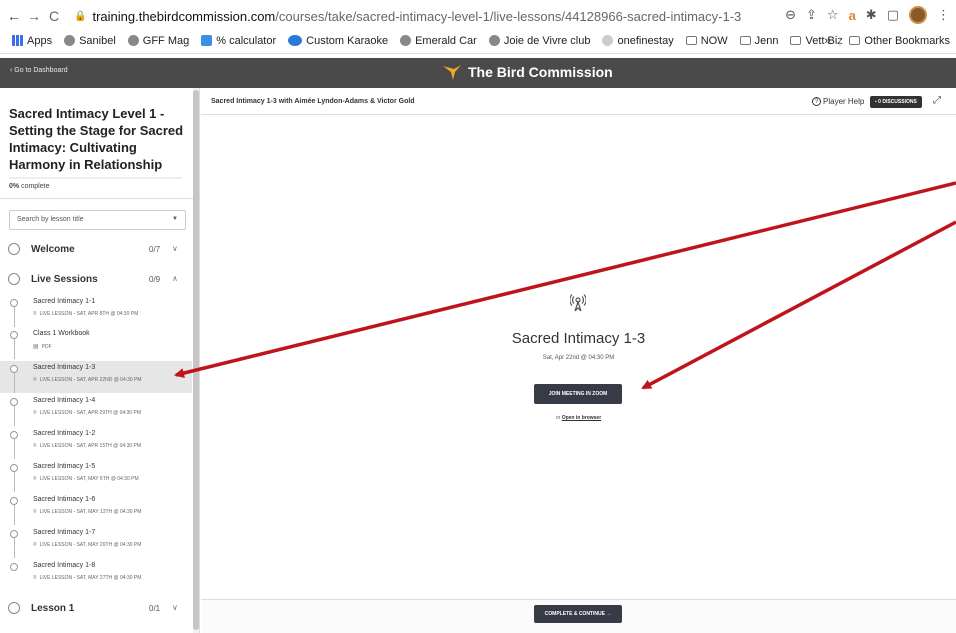  I want to click on share-icon: ⇪, so click(811, 15).